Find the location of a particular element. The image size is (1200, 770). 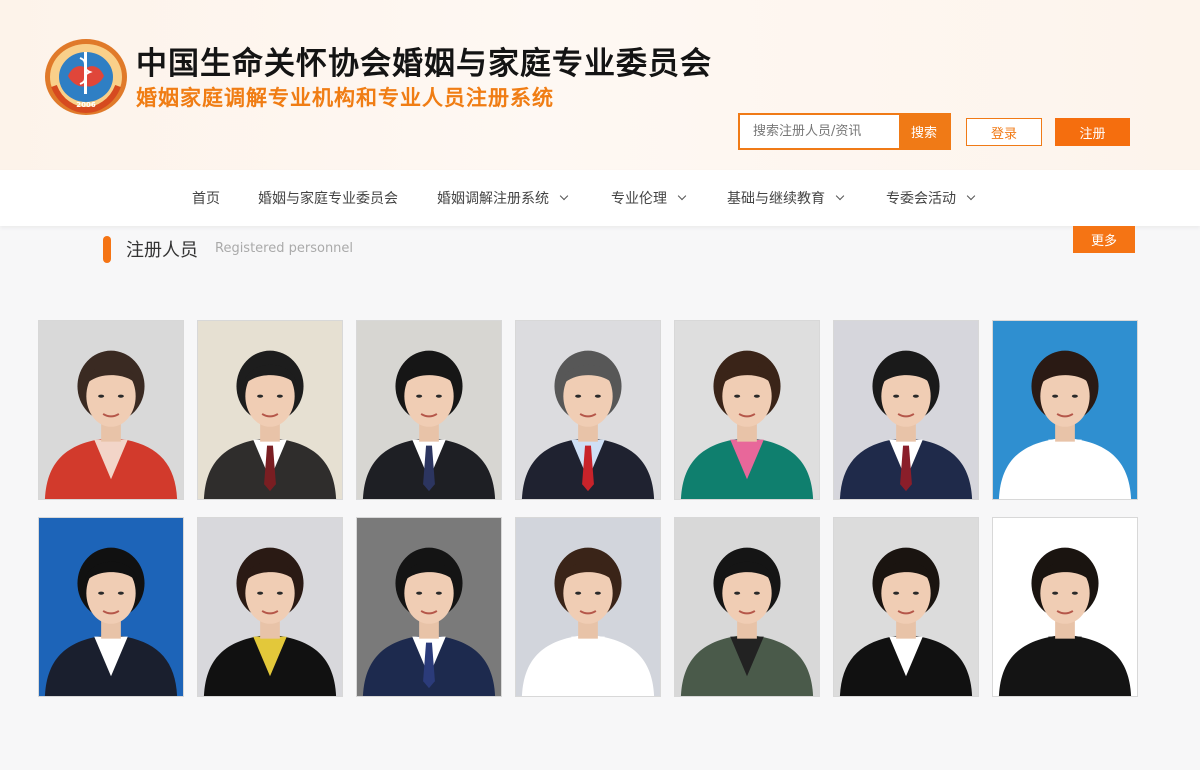

nav-item-home: 首页 is located at coordinates (206, 198).